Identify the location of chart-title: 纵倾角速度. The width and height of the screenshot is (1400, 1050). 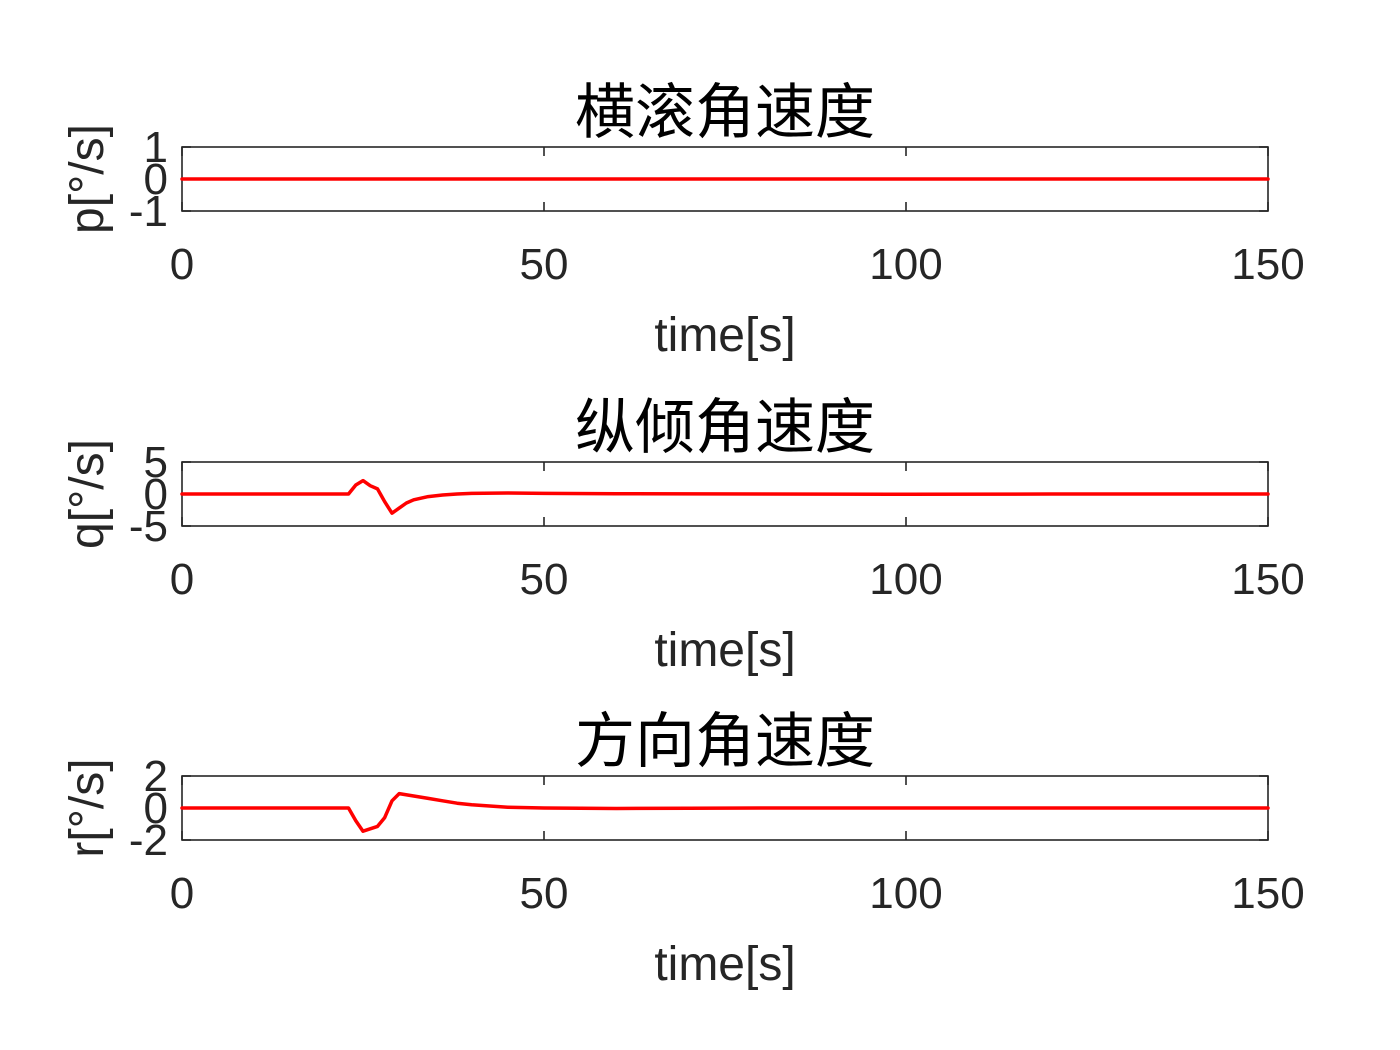
(725, 428).